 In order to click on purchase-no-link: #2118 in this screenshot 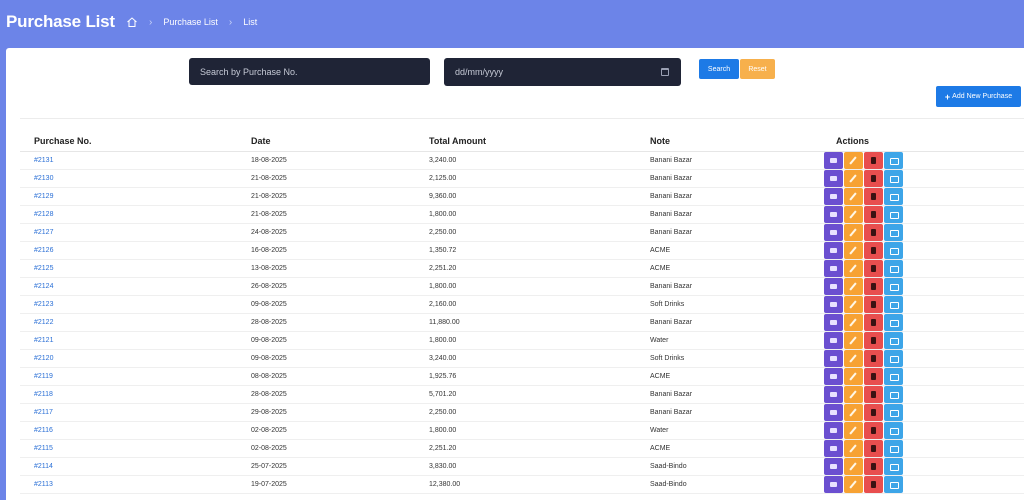, I will do `click(43, 394)`.